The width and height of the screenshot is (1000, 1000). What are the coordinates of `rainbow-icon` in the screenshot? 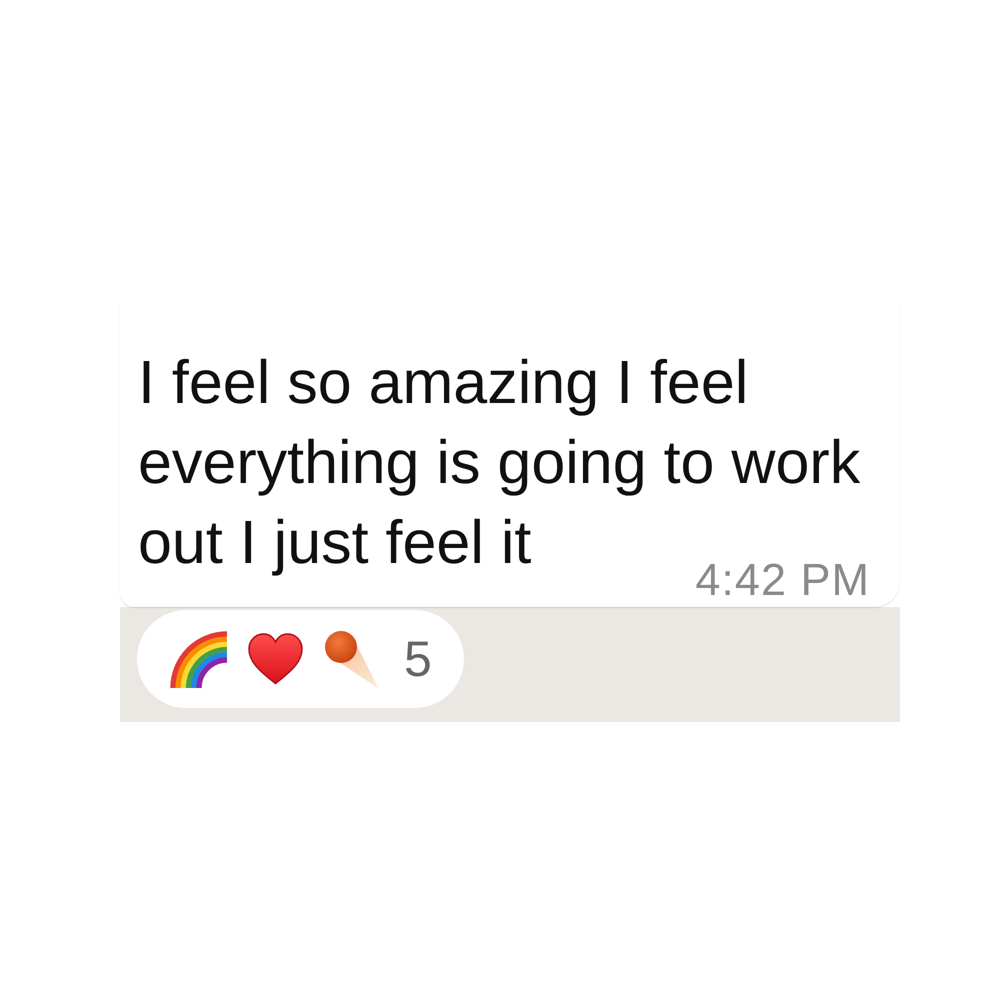 It's located at (197, 659).